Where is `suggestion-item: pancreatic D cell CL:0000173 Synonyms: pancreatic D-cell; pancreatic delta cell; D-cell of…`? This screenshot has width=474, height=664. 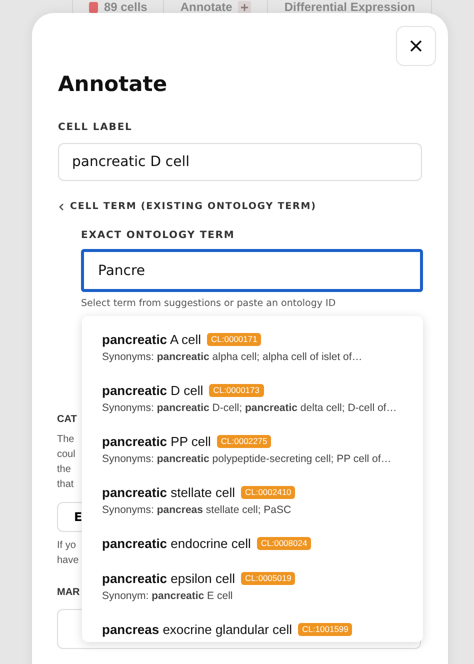
suggestion-item: pancreatic D cell CL:0000173 Synonyms: pancreatic D-cell; pancreatic delta cell; D-cell of… is located at coordinates (252, 398).